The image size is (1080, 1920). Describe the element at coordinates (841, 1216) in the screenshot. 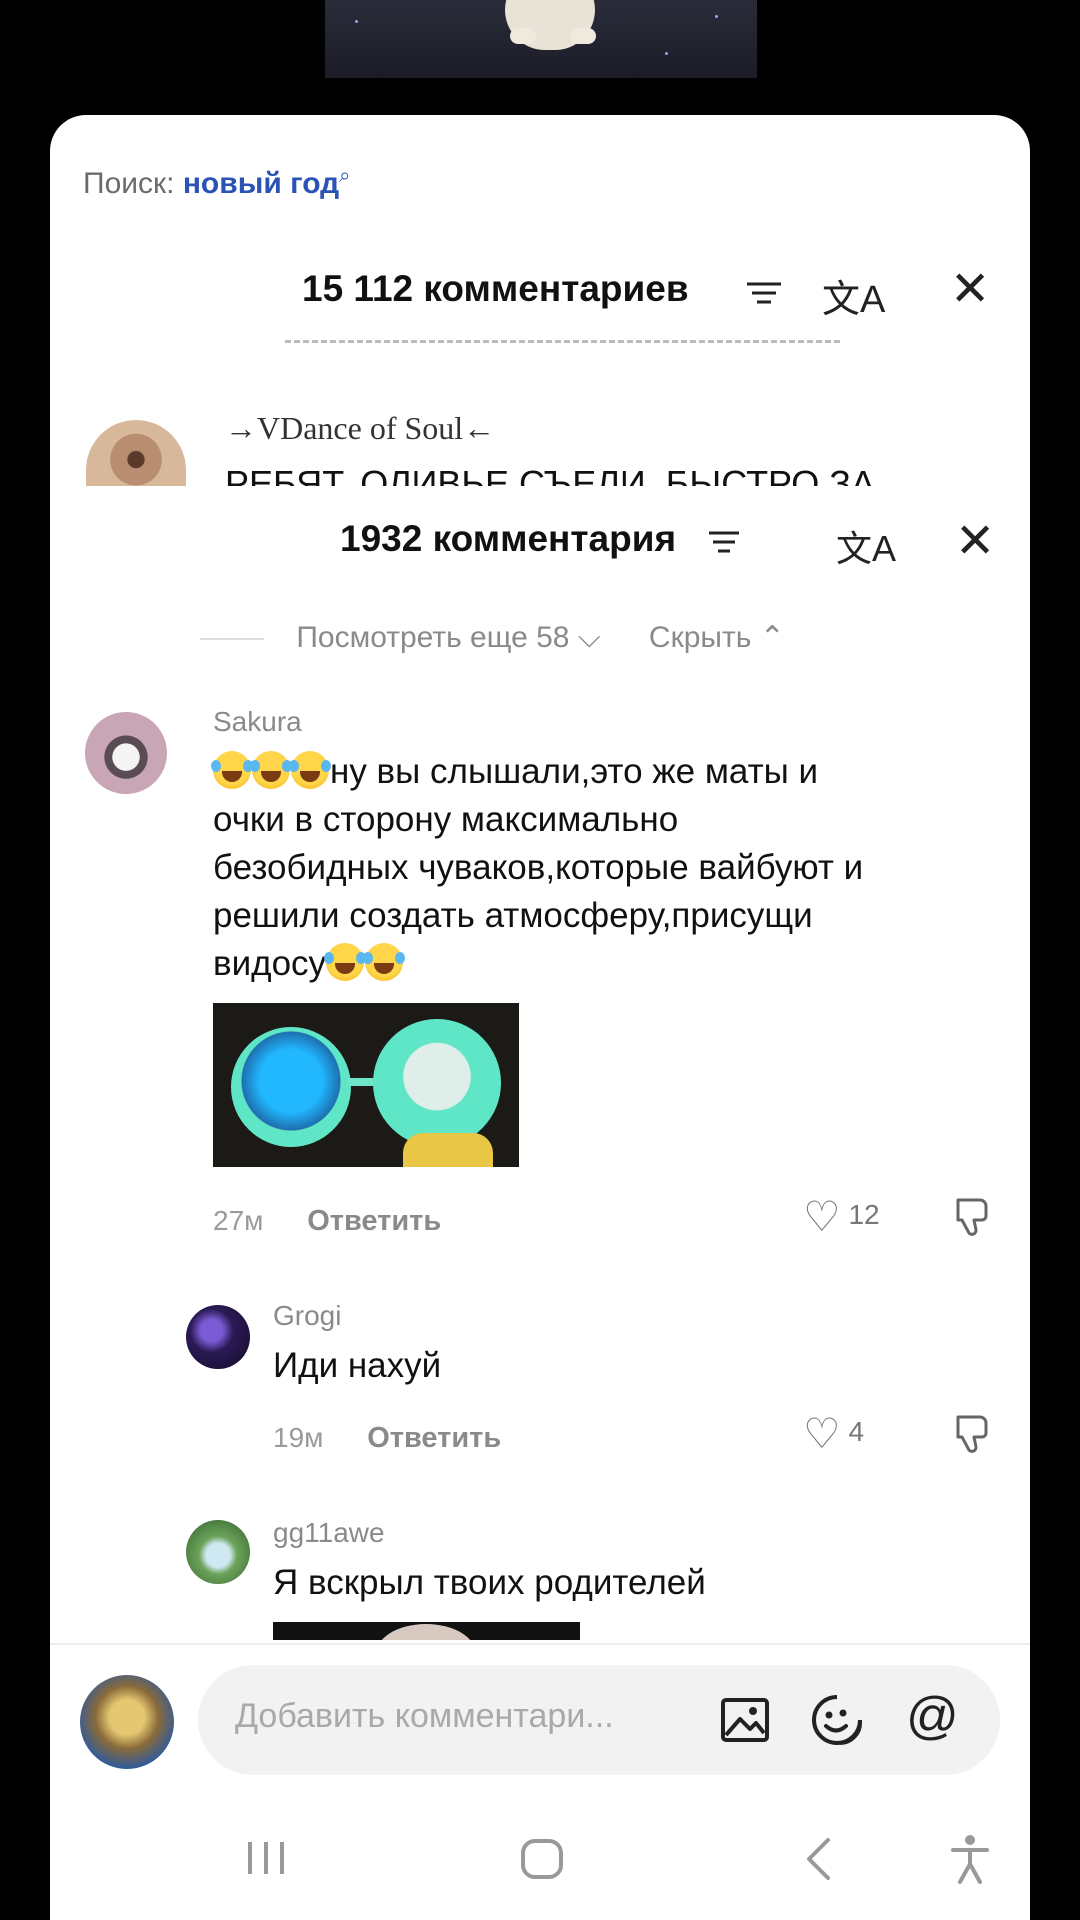

I see `like-button: ♡ 12` at that location.